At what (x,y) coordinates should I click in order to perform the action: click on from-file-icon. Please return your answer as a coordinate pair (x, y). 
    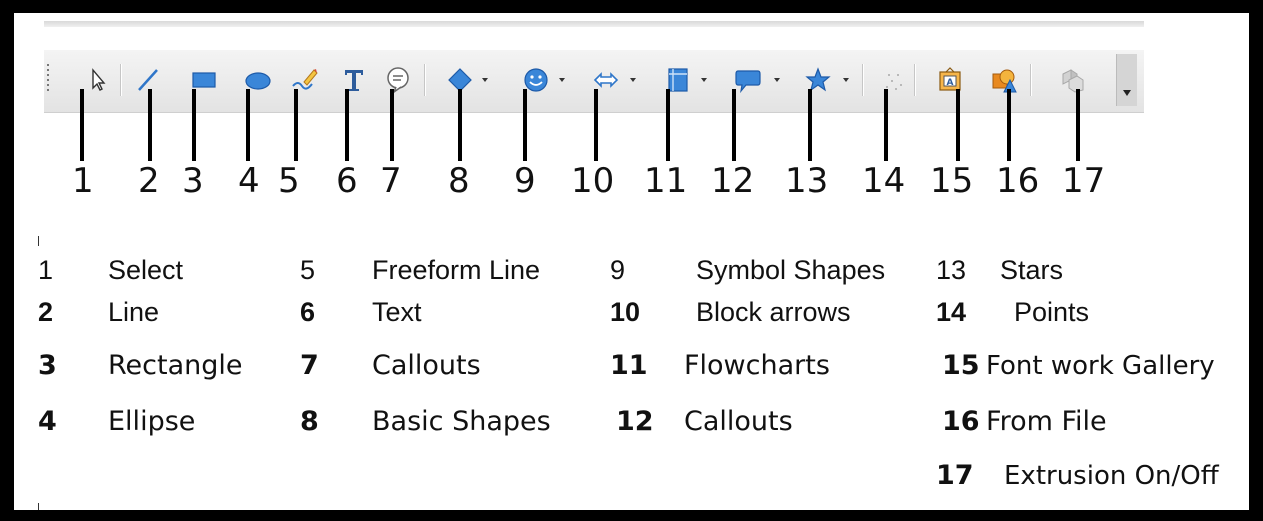
    Looking at the image, I should click on (1004, 80).